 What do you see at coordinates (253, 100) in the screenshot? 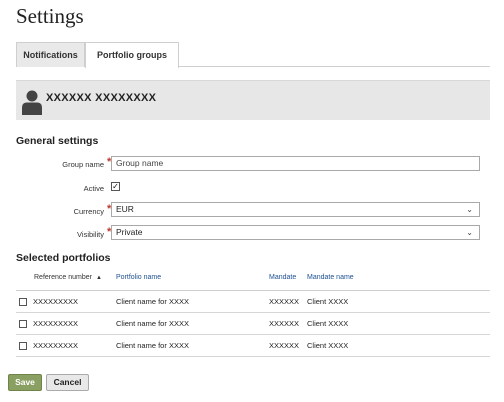
I see `user-banner: XXXXXX XXXXXXXX` at bounding box center [253, 100].